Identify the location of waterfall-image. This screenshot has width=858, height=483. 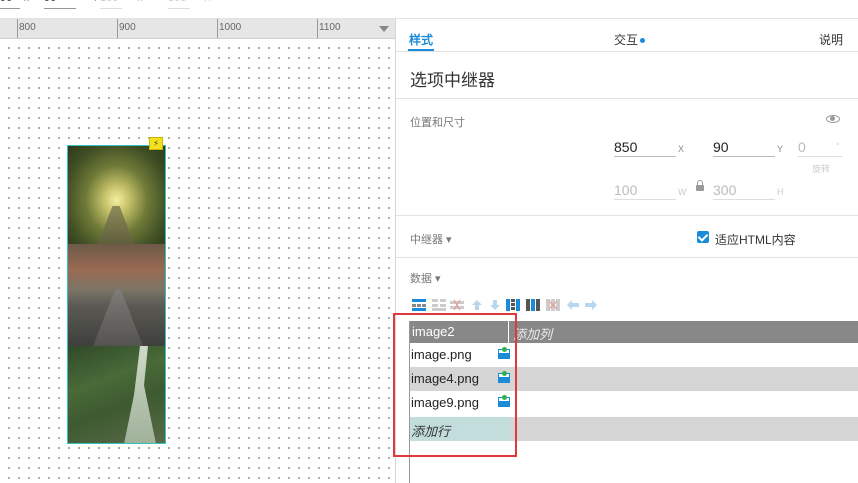
(116, 394).